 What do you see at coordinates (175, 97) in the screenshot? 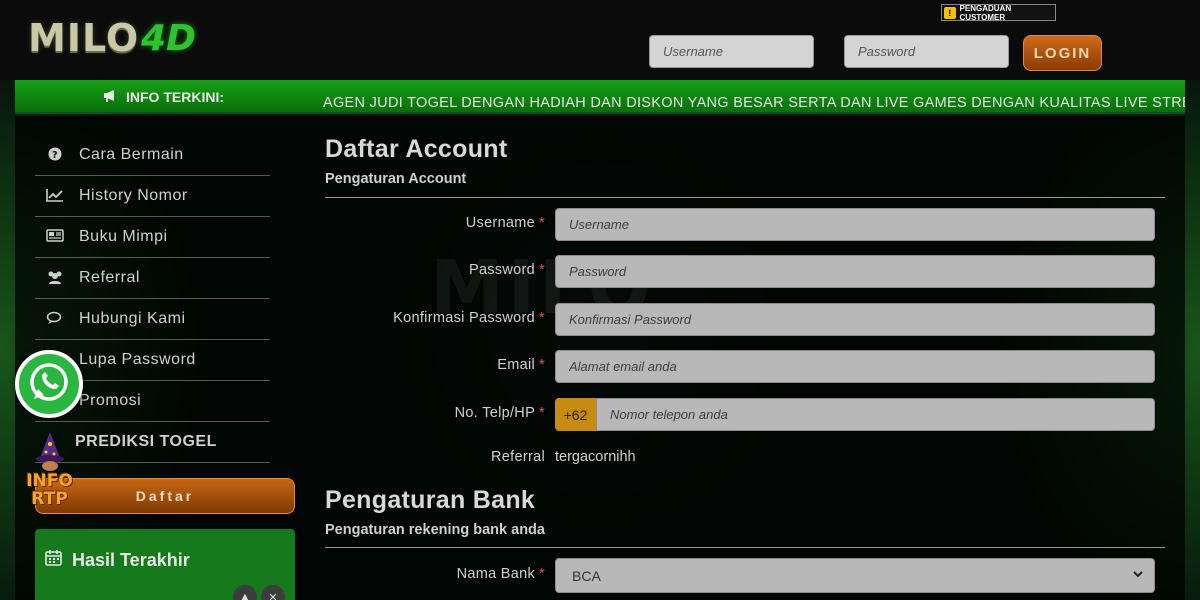
I see `ticker-label-text: INFO TERKINI:` at bounding box center [175, 97].